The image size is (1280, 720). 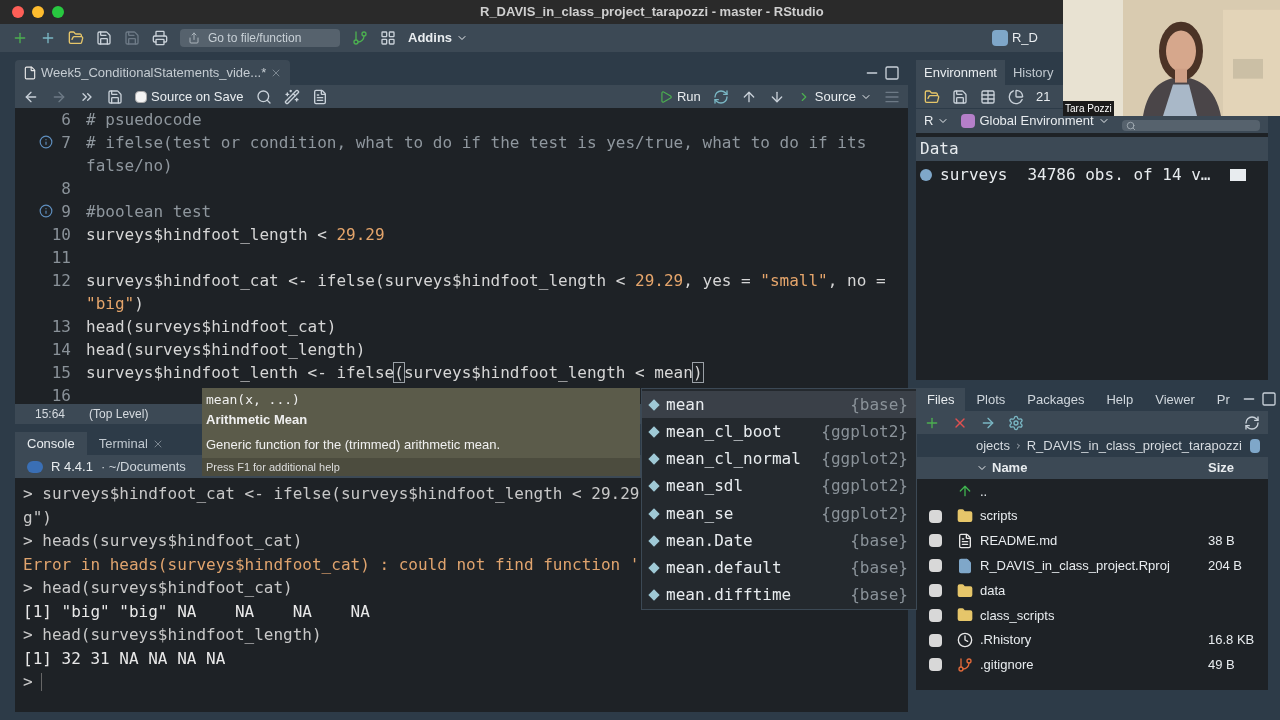 What do you see at coordinates (1025, 38) in the screenshot?
I see `project-name: R_D` at bounding box center [1025, 38].